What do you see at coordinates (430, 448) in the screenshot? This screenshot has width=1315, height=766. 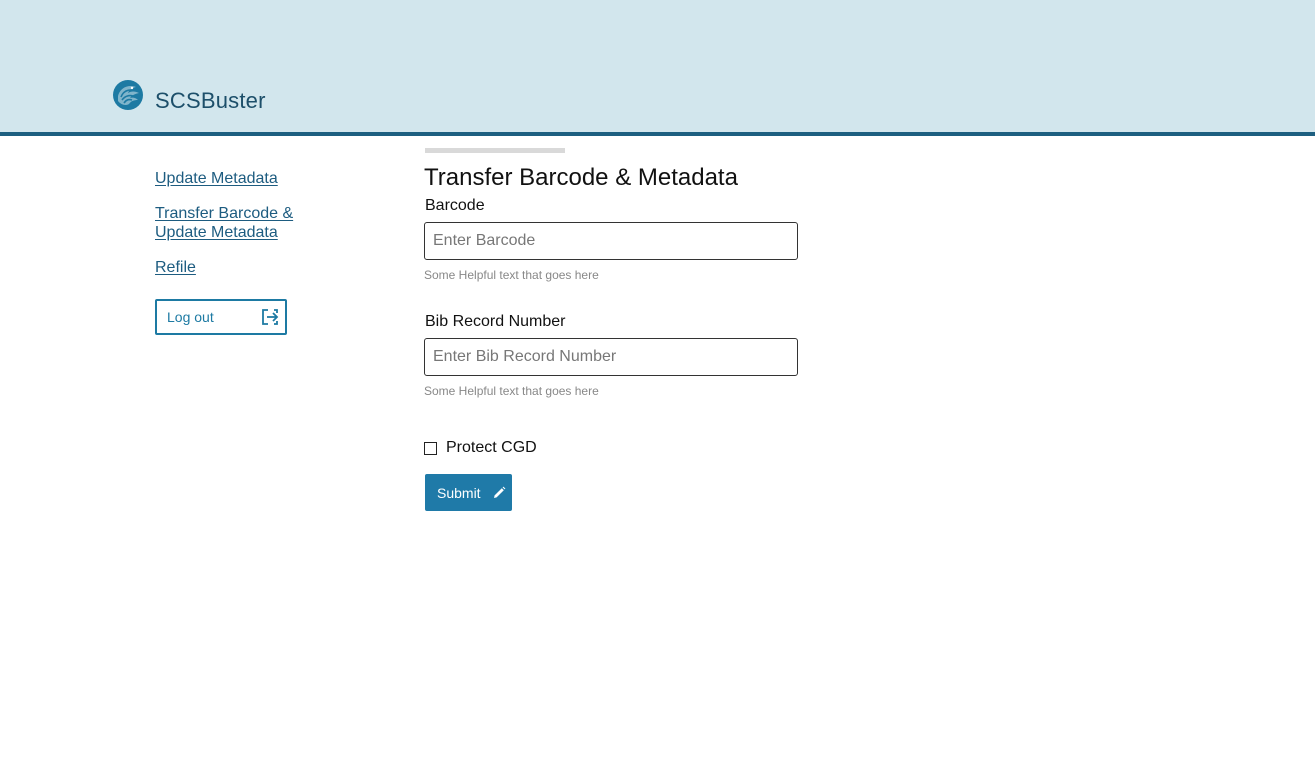 I see `protect-cgd-checkbox` at bounding box center [430, 448].